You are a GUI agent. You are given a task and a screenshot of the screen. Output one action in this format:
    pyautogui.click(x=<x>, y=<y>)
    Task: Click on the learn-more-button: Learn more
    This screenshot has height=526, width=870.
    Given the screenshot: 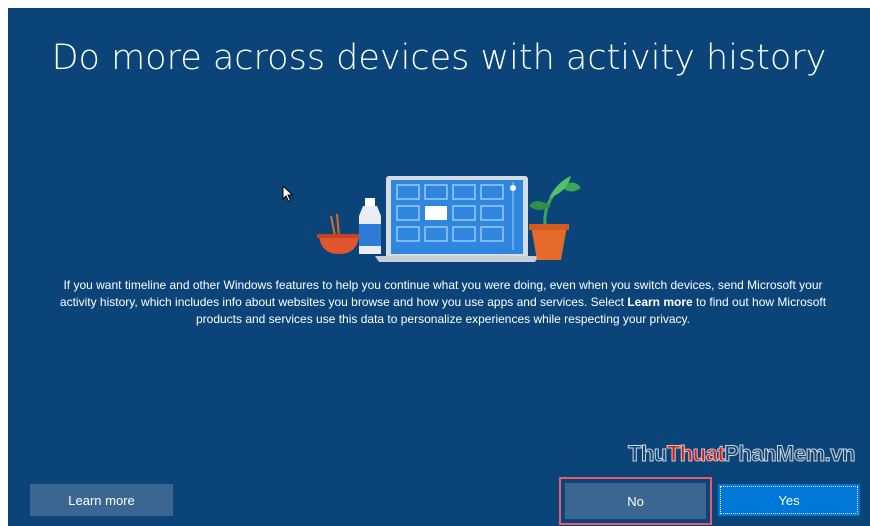 What is the action you would take?
    pyautogui.click(x=101, y=500)
    